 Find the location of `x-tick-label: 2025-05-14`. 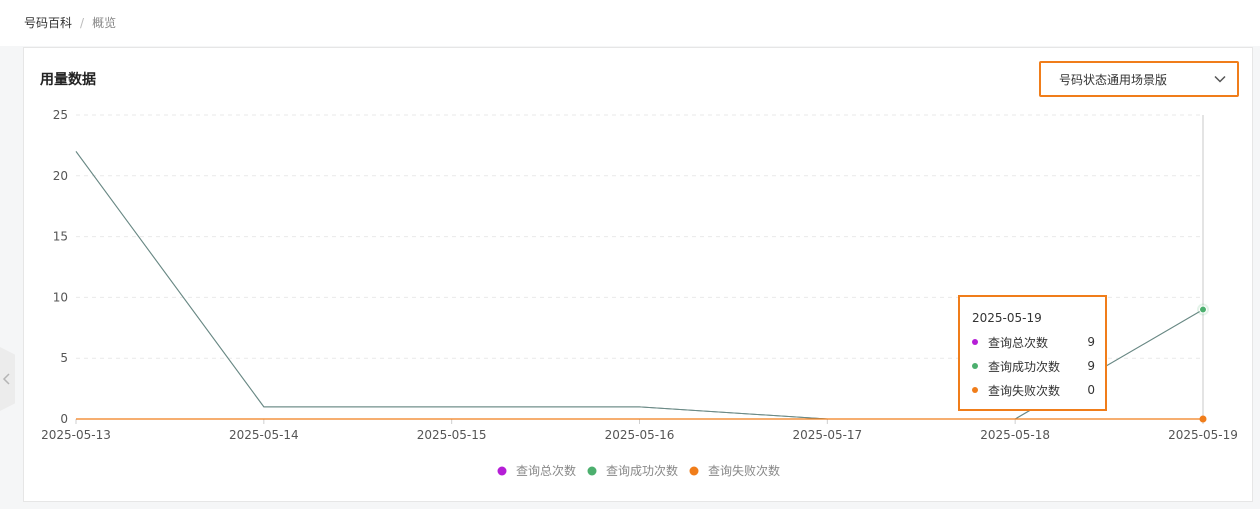

x-tick-label: 2025-05-14 is located at coordinates (264, 435).